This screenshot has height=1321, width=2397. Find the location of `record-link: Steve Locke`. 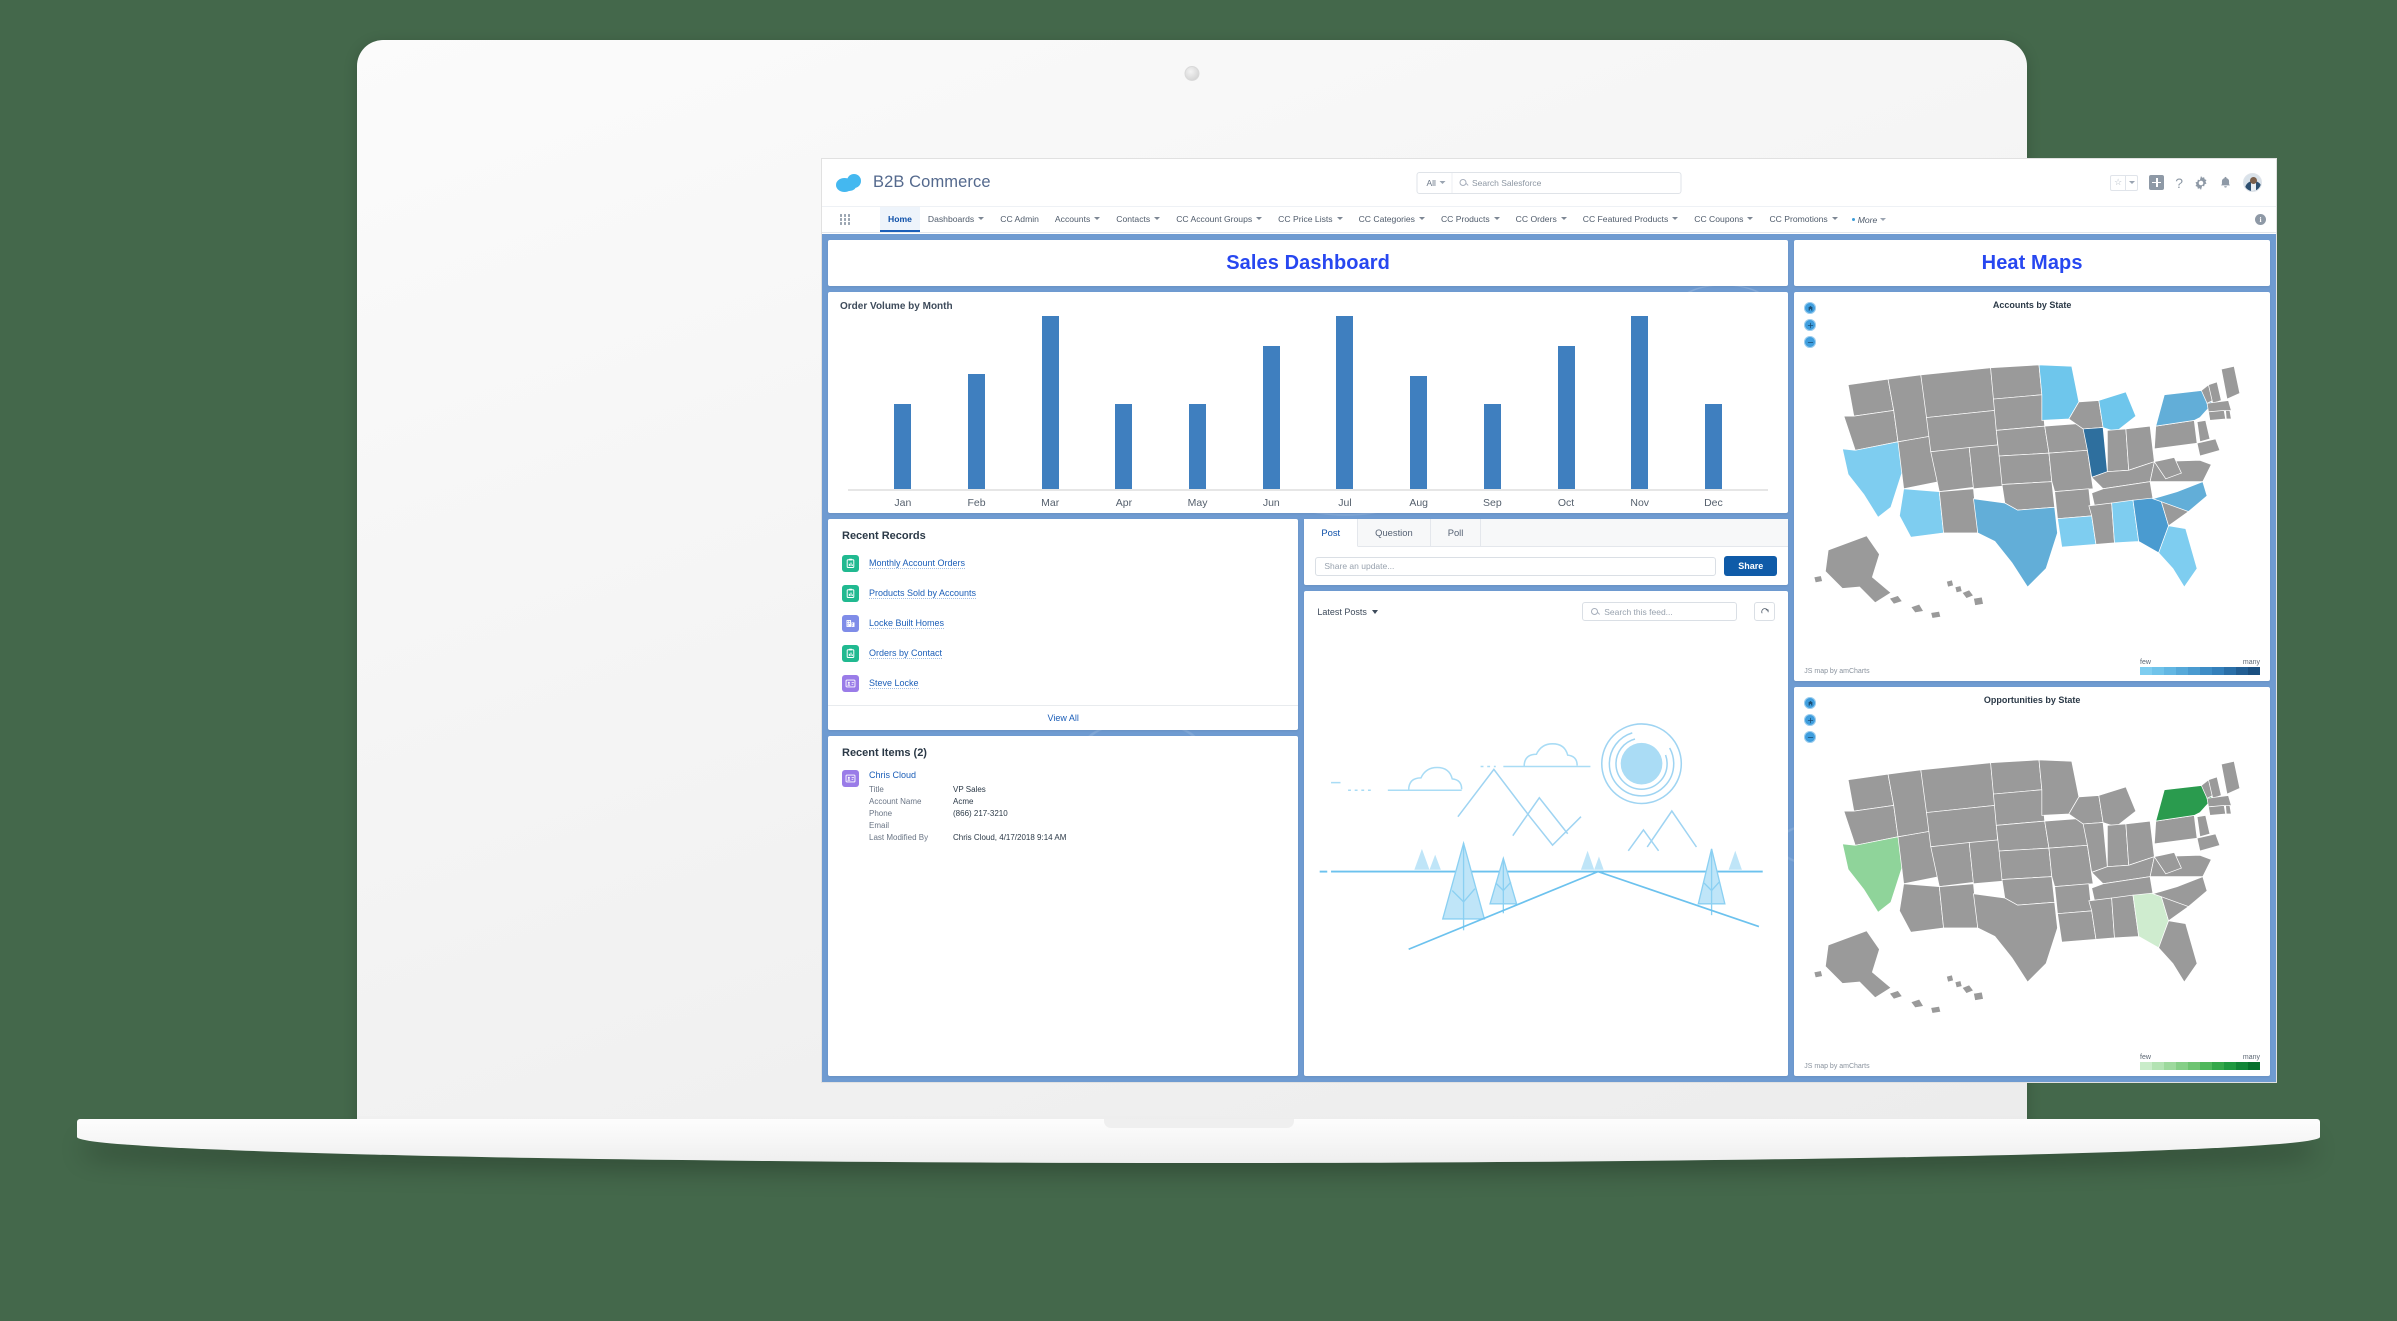

record-link: Steve Locke is located at coordinates (894, 683).